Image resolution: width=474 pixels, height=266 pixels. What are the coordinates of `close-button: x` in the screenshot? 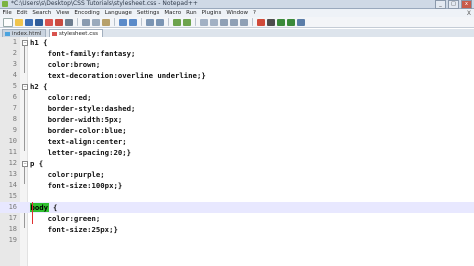 It's located at (466, 4).